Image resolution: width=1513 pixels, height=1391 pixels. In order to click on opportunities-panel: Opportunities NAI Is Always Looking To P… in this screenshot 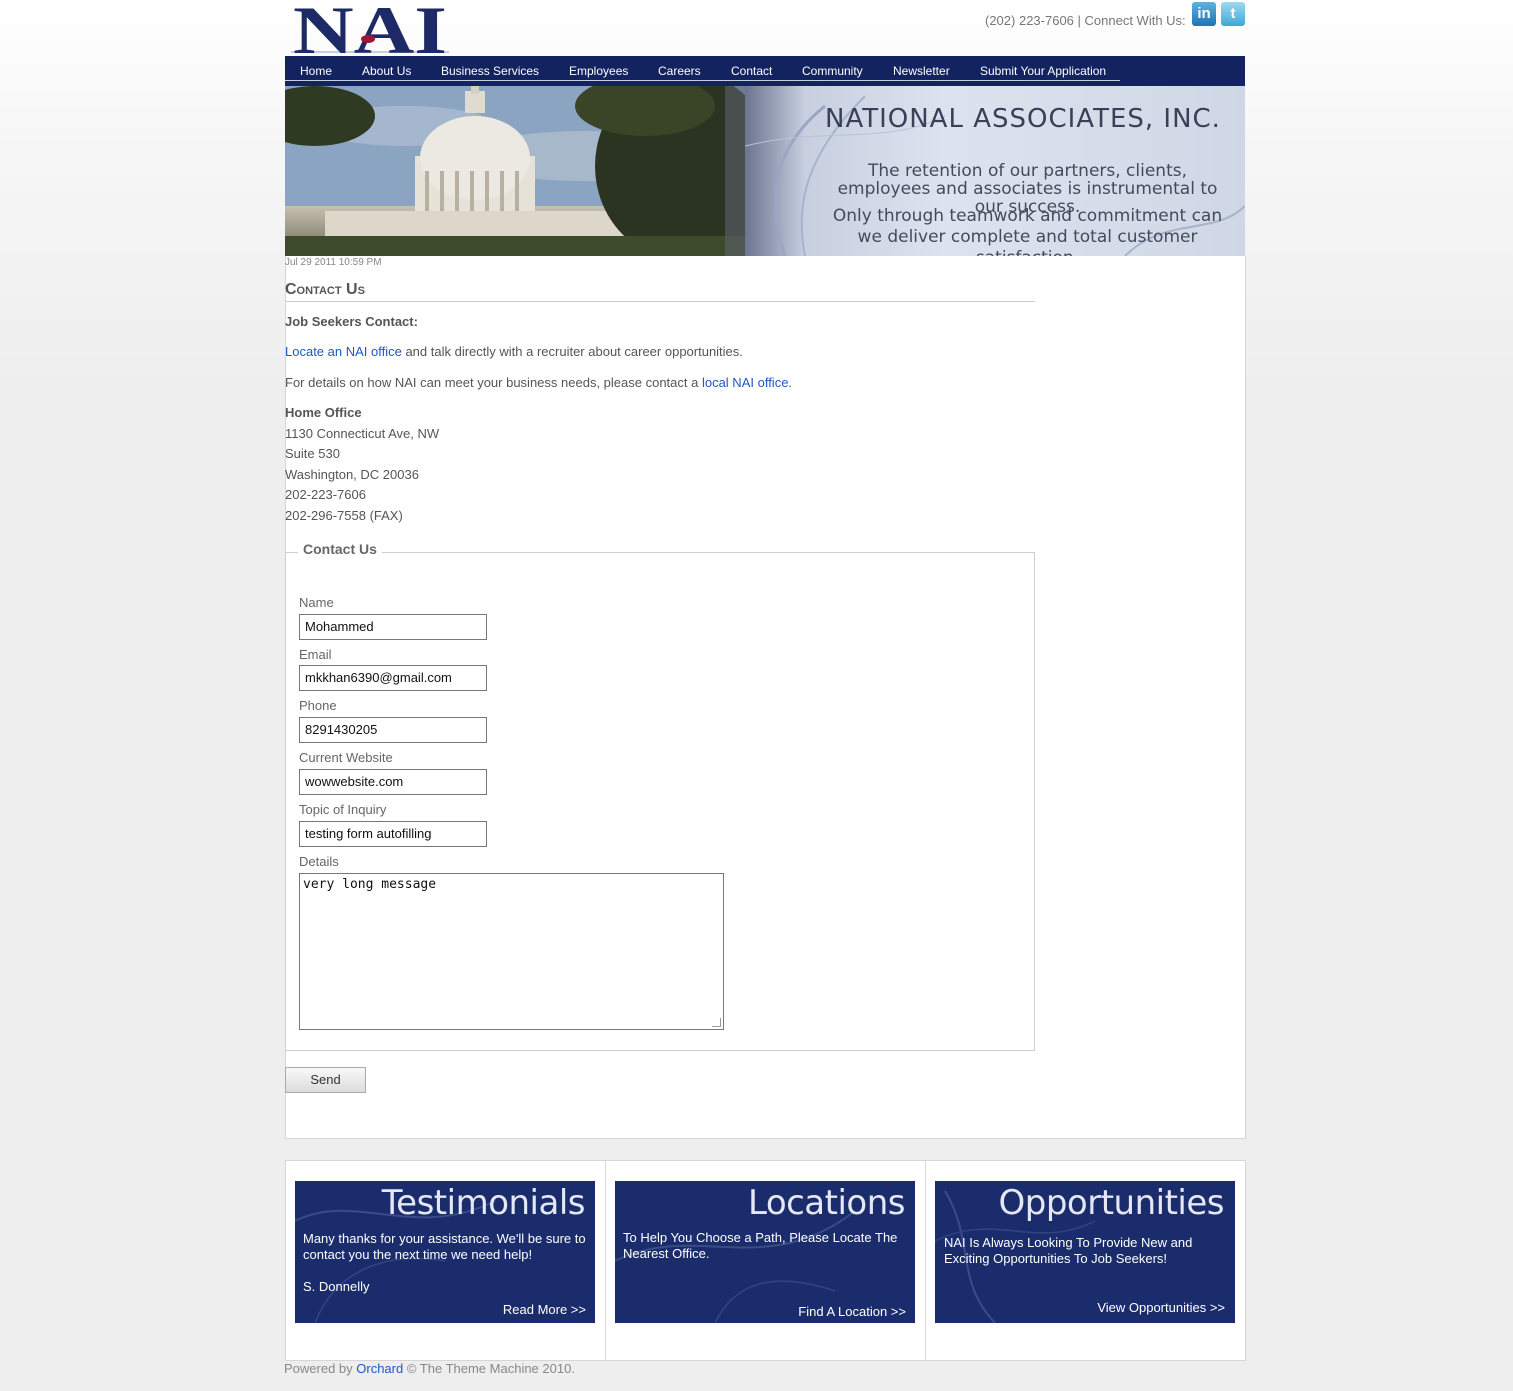, I will do `click(1085, 1252)`.